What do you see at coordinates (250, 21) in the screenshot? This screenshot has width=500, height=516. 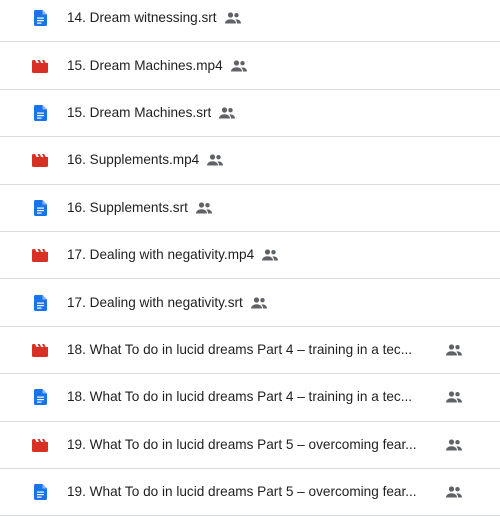 I see `file-row: 14. Dream witnessing.srt` at bounding box center [250, 21].